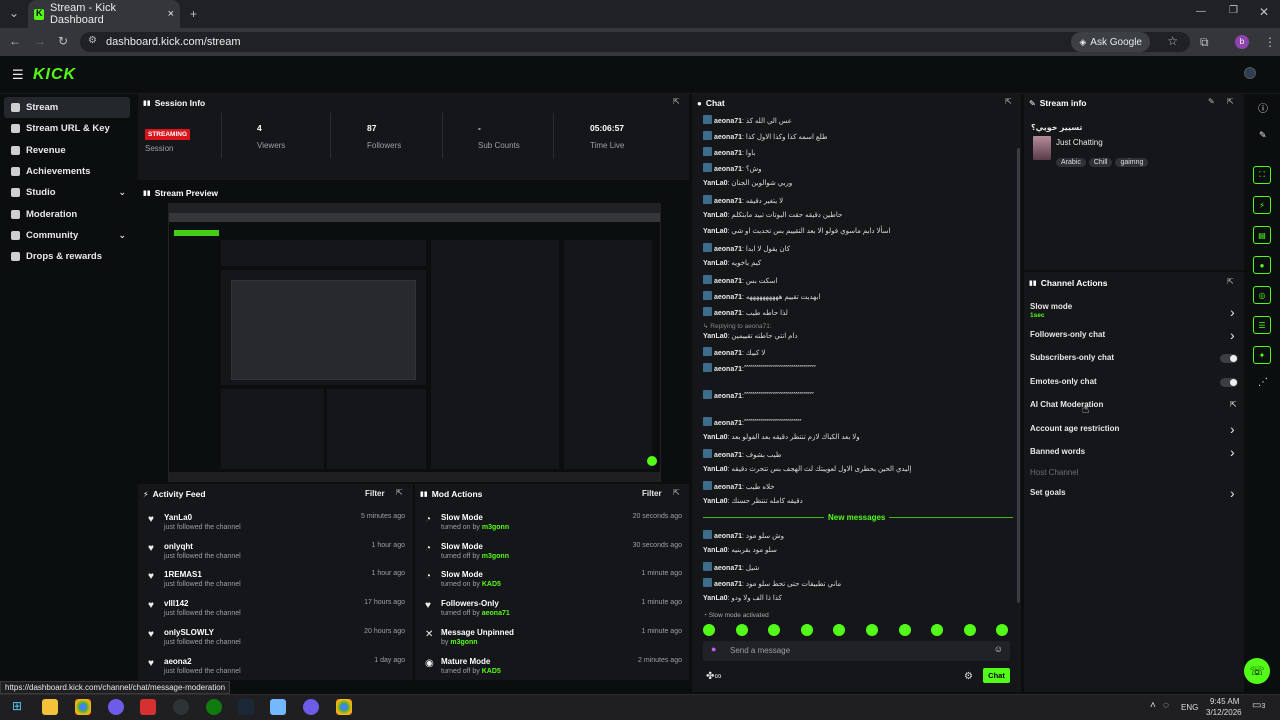 Image resolution: width=1280 pixels, height=720 pixels. I want to click on rail-button-list: ☰, so click(1262, 325).